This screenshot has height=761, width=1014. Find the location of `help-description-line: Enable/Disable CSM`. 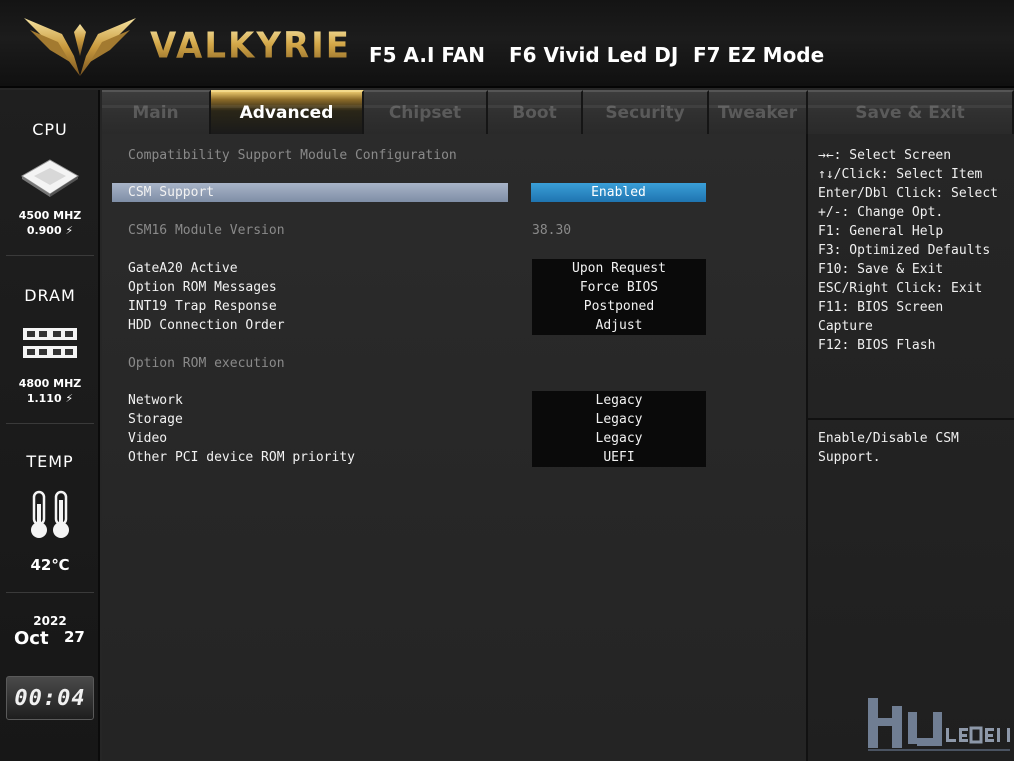

help-description-line: Enable/Disable CSM is located at coordinates (888, 438).